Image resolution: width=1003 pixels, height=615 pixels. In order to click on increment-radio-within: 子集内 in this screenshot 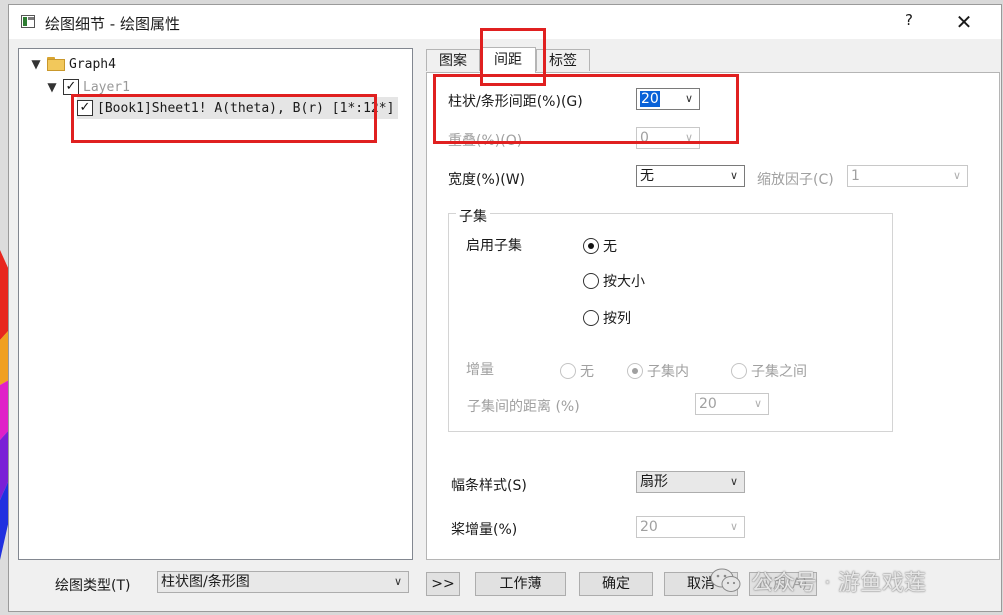, I will do `click(658, 371)`.